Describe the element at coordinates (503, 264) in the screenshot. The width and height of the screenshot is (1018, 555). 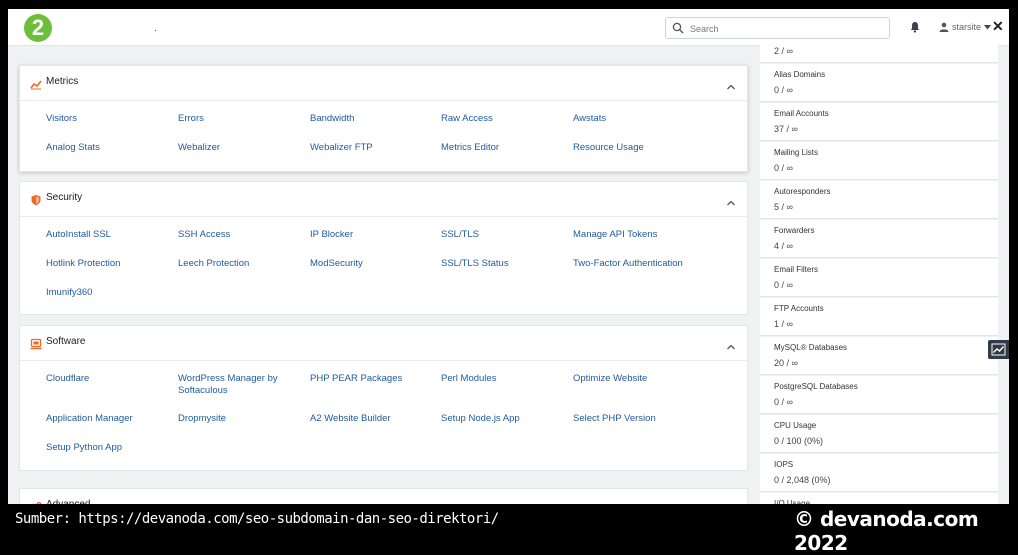
I see `link-ssl-tls-status: SSL/TLS Status` at that location.